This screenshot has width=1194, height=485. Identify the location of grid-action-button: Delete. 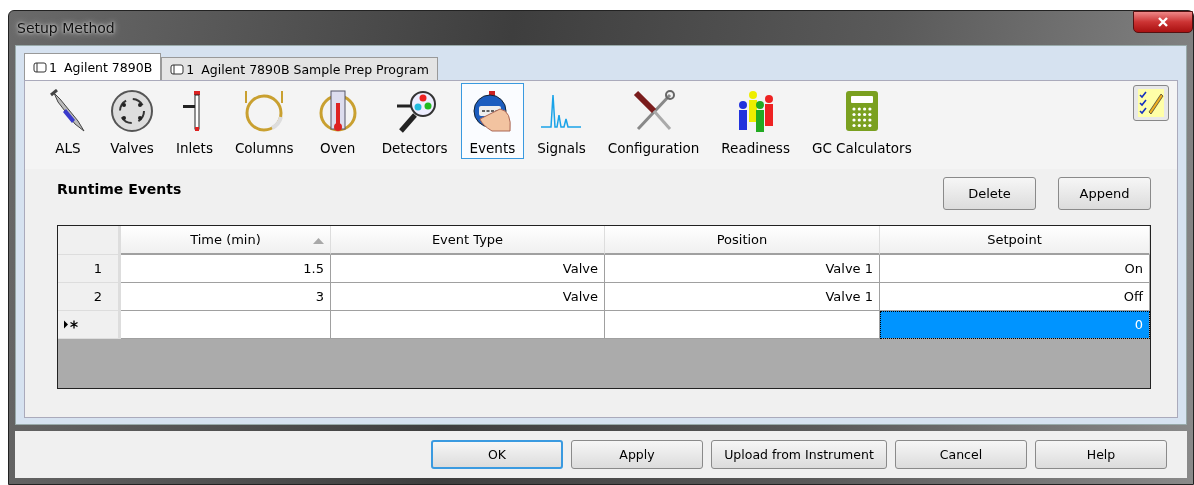
(989, 193).